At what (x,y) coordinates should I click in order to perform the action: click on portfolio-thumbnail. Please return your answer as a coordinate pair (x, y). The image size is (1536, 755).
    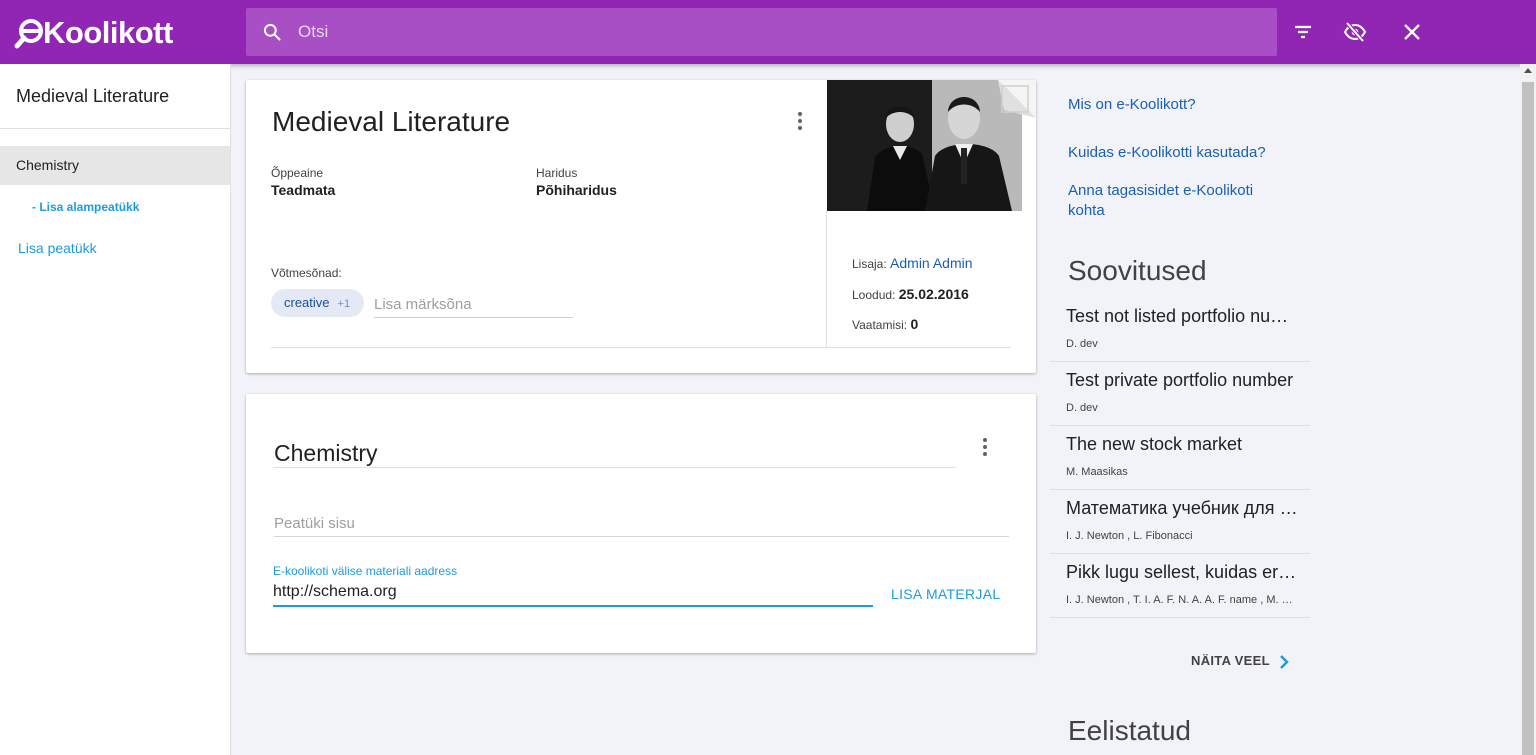
    Looking at the image, I should click on (931, 145).